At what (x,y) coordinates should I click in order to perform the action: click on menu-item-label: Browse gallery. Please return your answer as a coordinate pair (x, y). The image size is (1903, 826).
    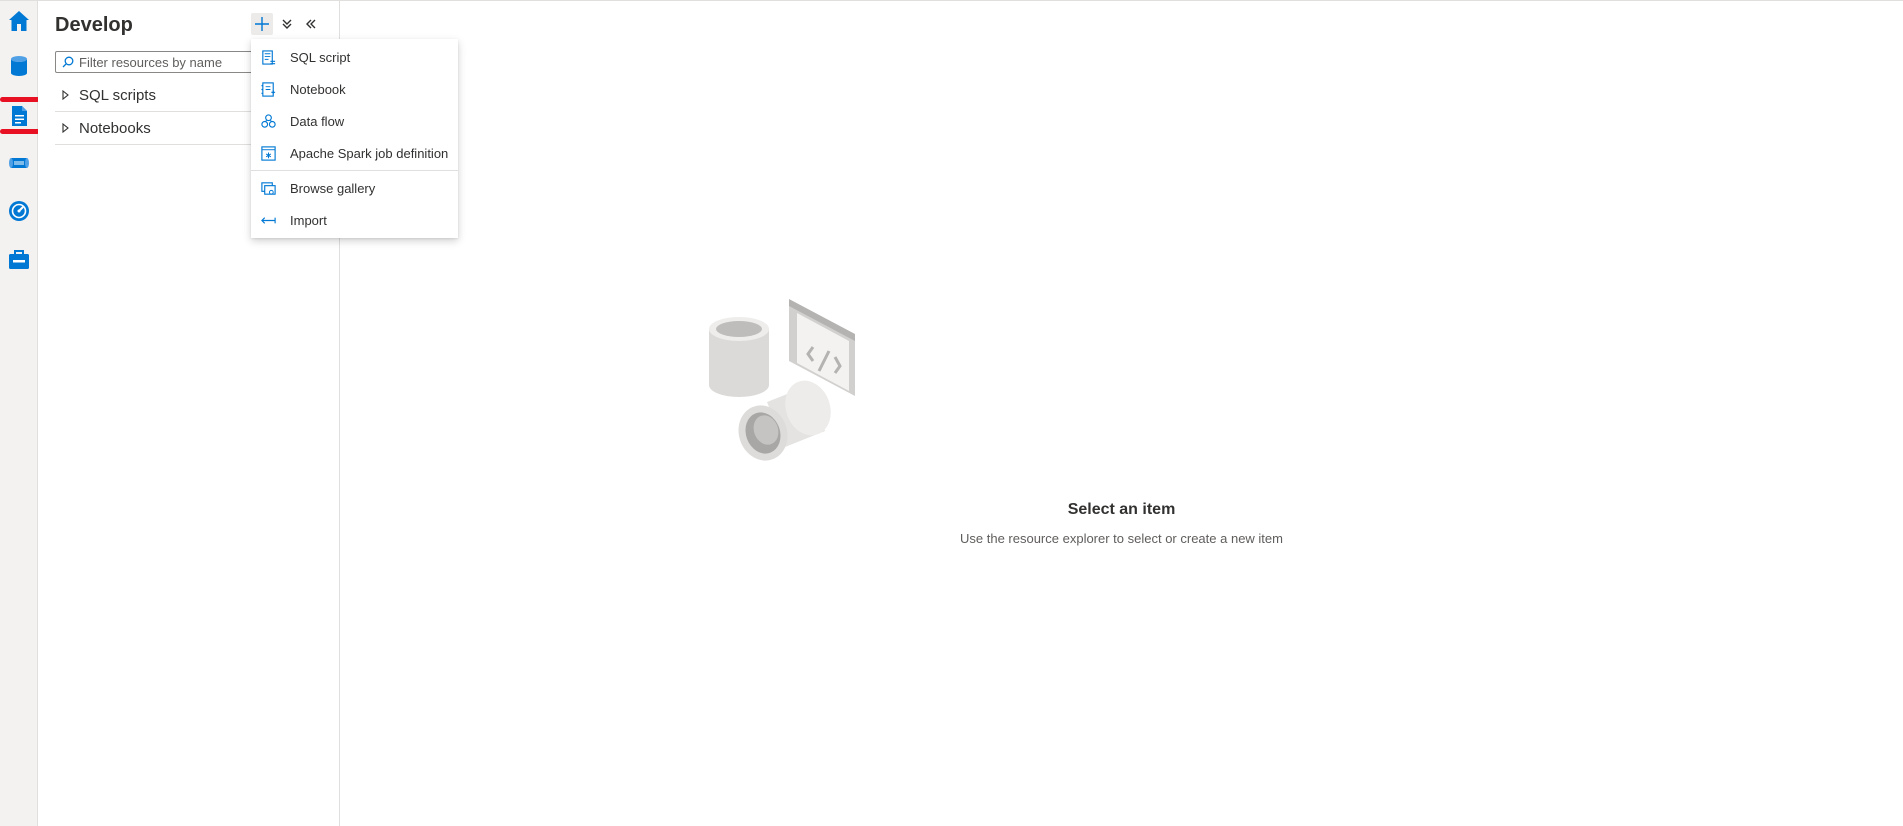
    Looking at the image, I should click on (333, 188).